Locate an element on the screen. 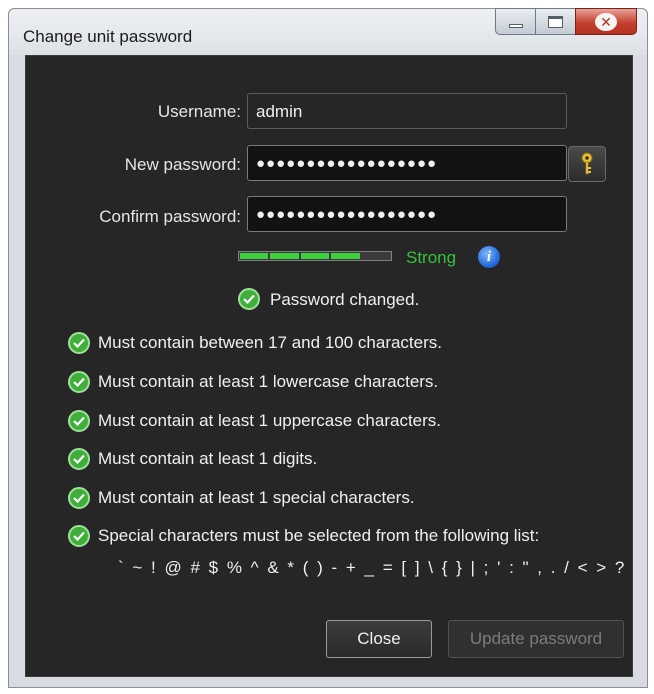  window-controls: ✕ is located at coordinates (566, 21).